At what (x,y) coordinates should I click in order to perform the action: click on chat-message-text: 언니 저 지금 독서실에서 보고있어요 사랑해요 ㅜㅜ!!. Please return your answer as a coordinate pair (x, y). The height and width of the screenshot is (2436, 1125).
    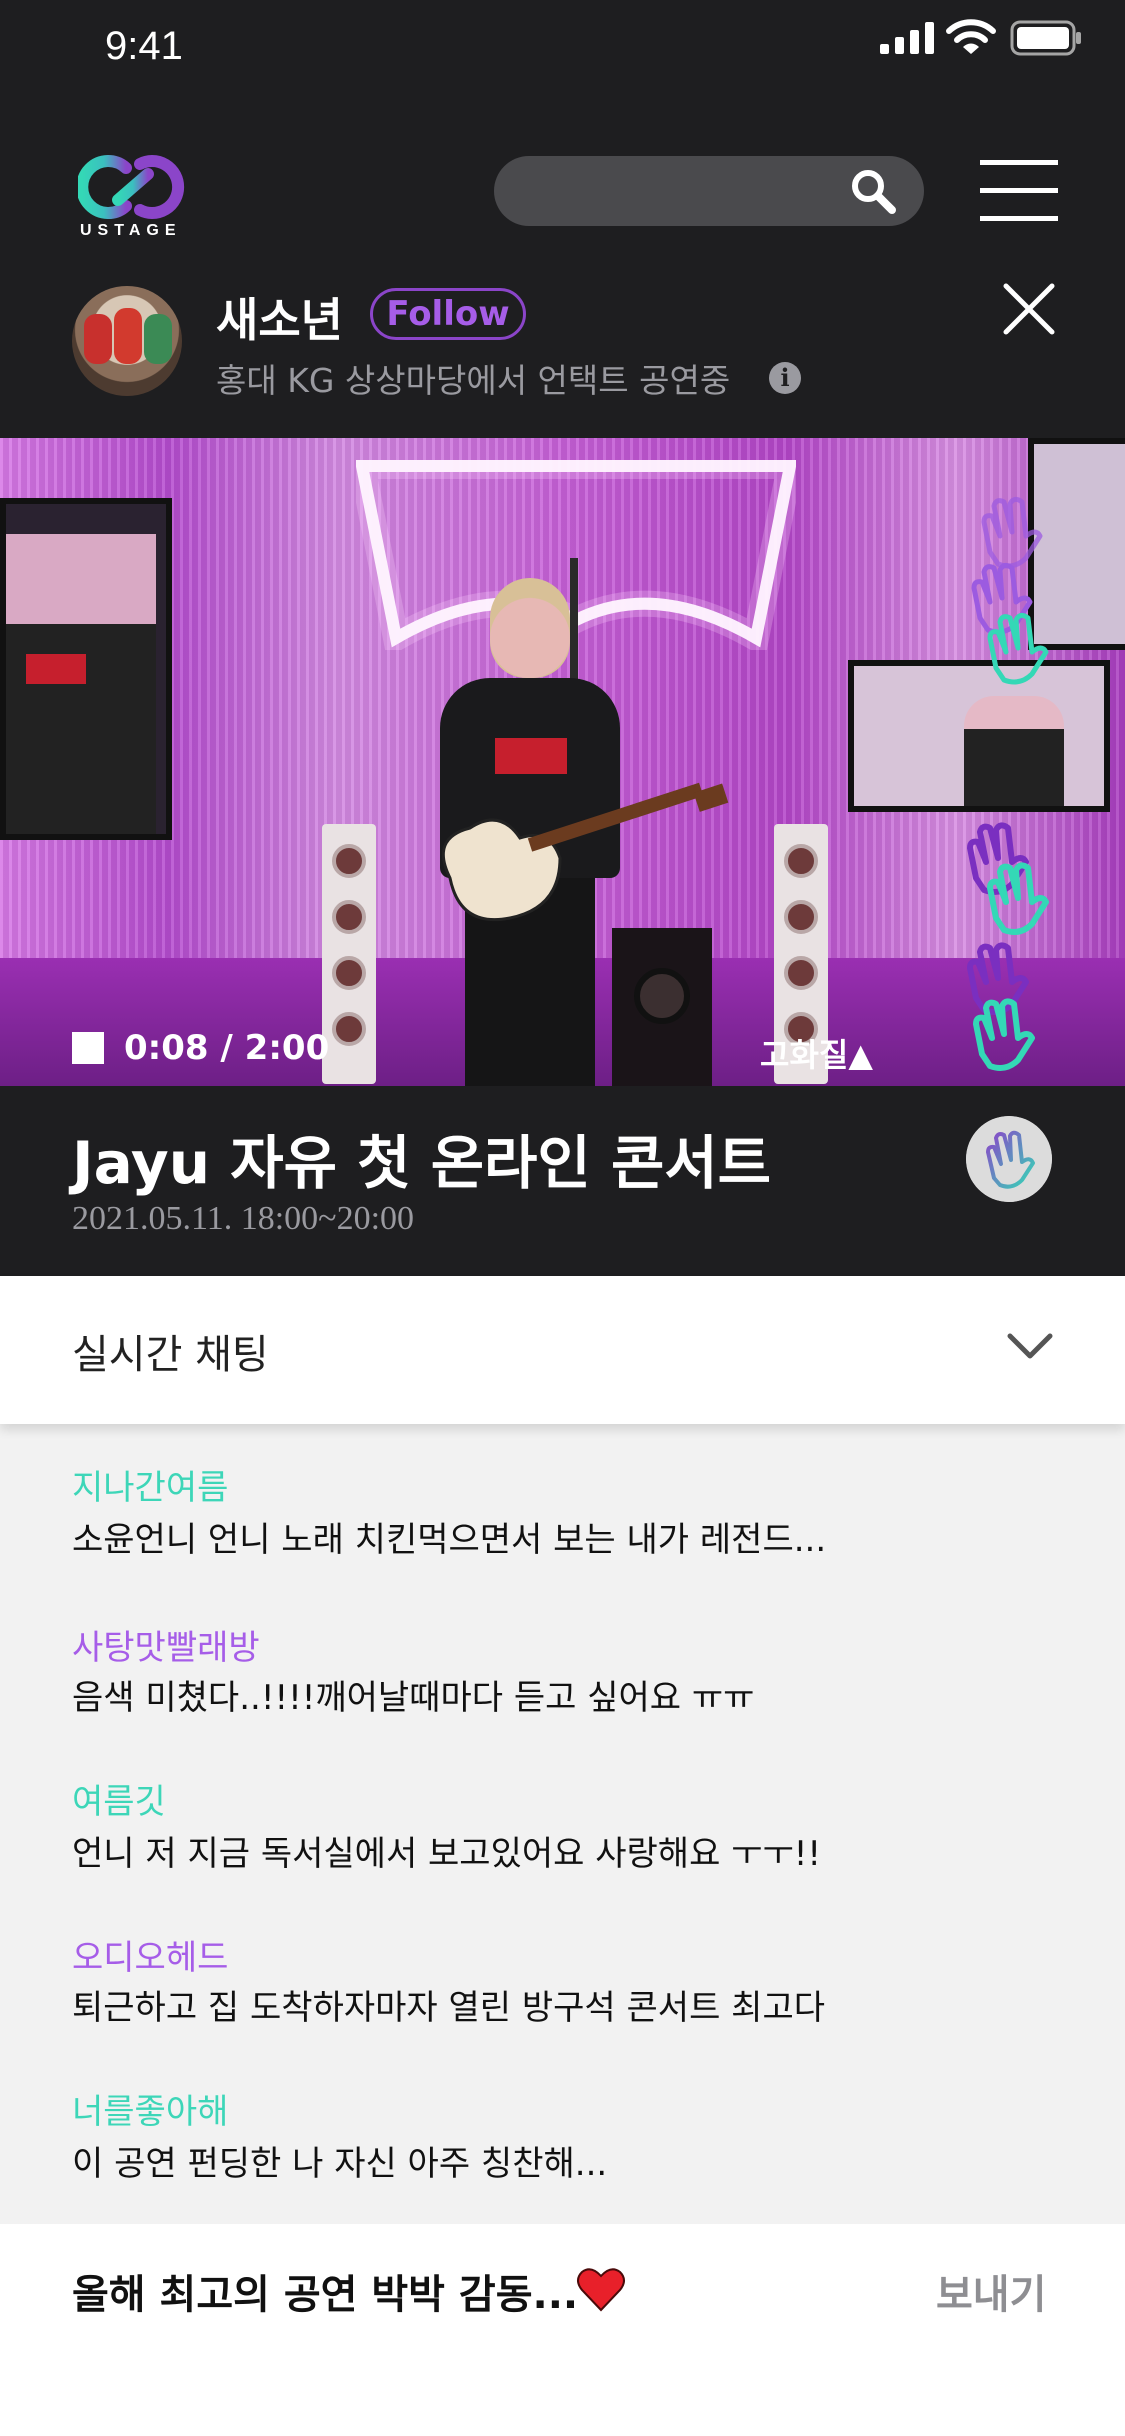
    Looking at the image, I should click on (446, 1854).